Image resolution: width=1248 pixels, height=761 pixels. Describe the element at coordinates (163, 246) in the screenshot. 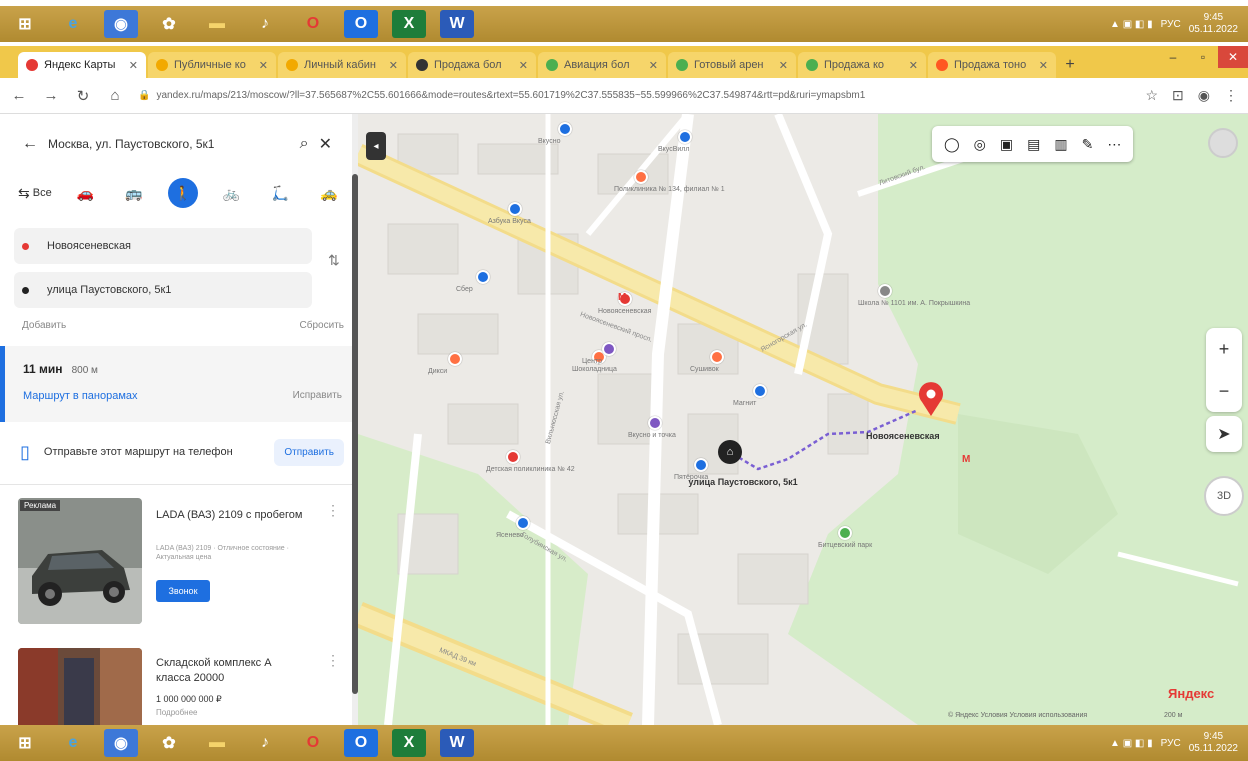

I see `route-point-from: Новоясеневская` at that location.